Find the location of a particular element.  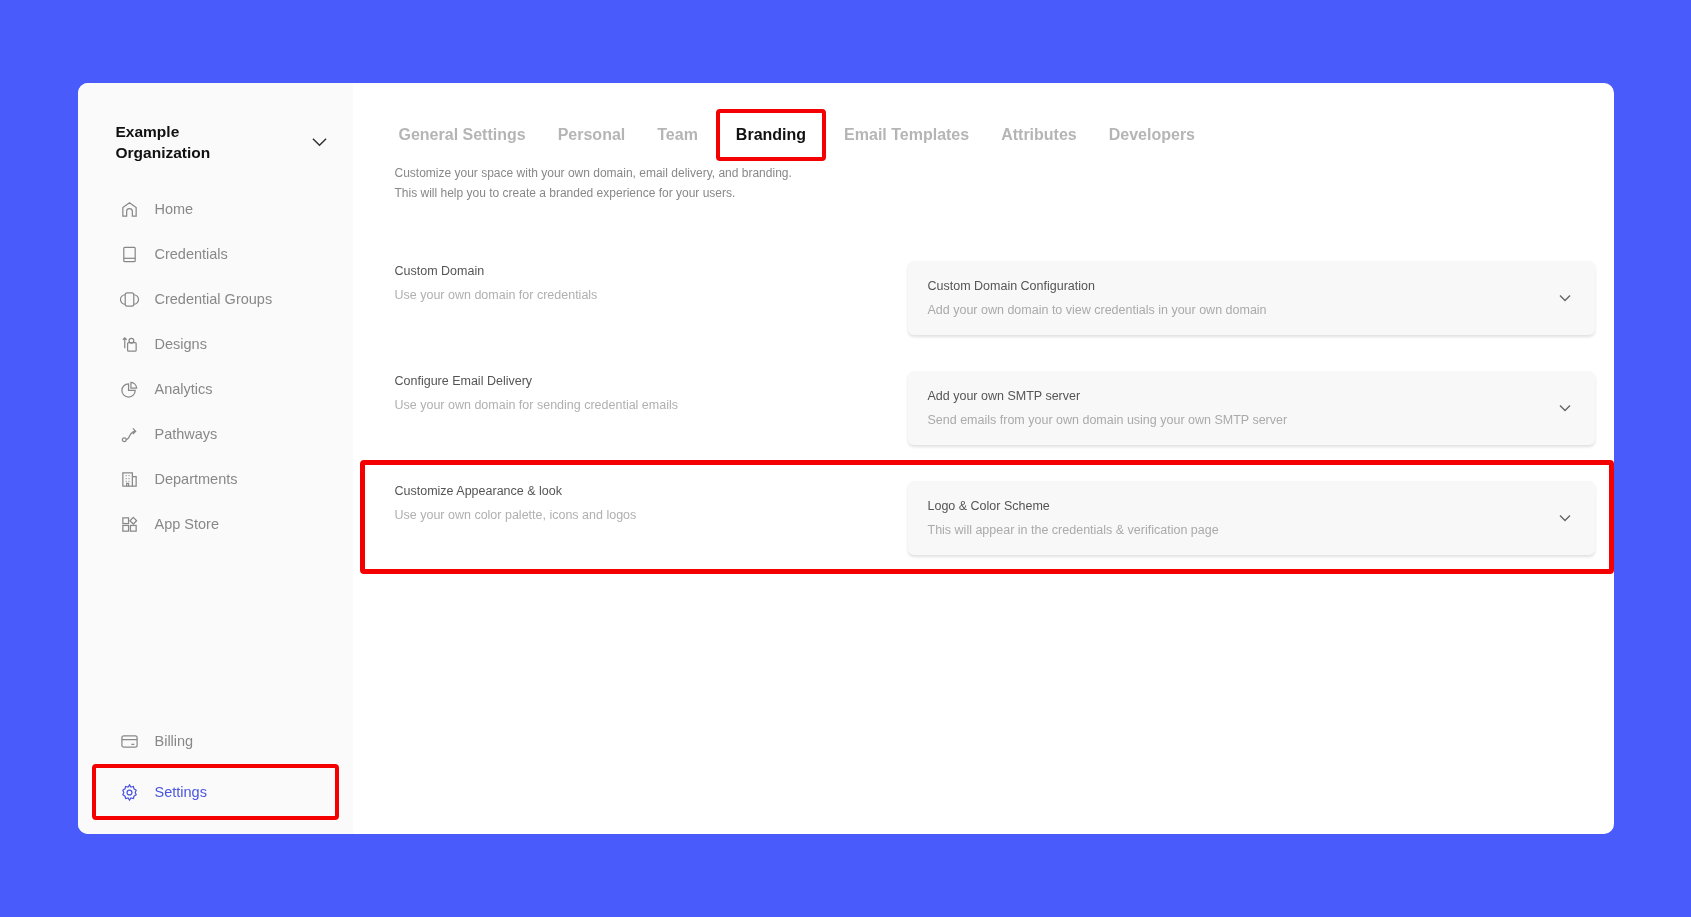

chevron-down-icon is located at coordinates (319, 142).